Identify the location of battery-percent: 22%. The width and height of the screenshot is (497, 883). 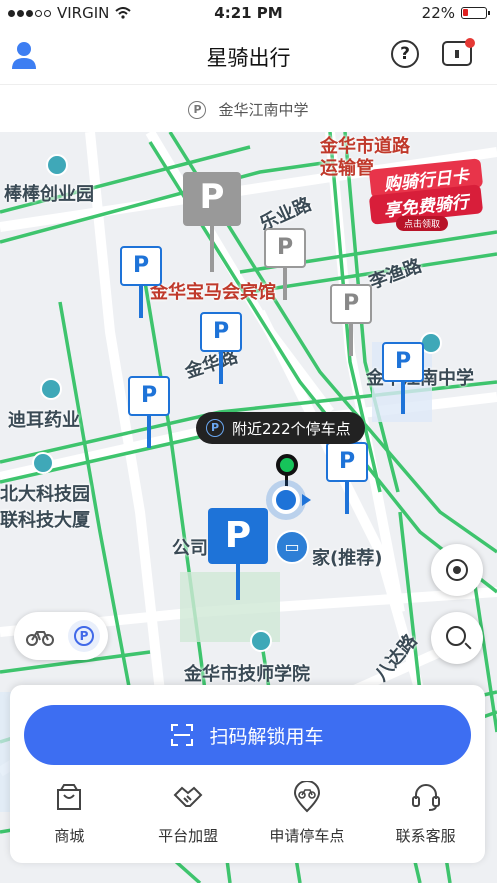
(438, 13).